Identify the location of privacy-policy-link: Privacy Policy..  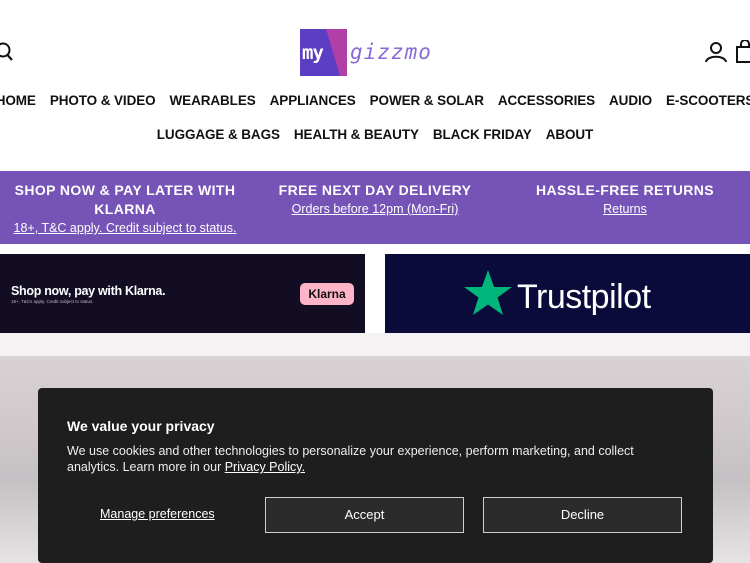
(265, 467).